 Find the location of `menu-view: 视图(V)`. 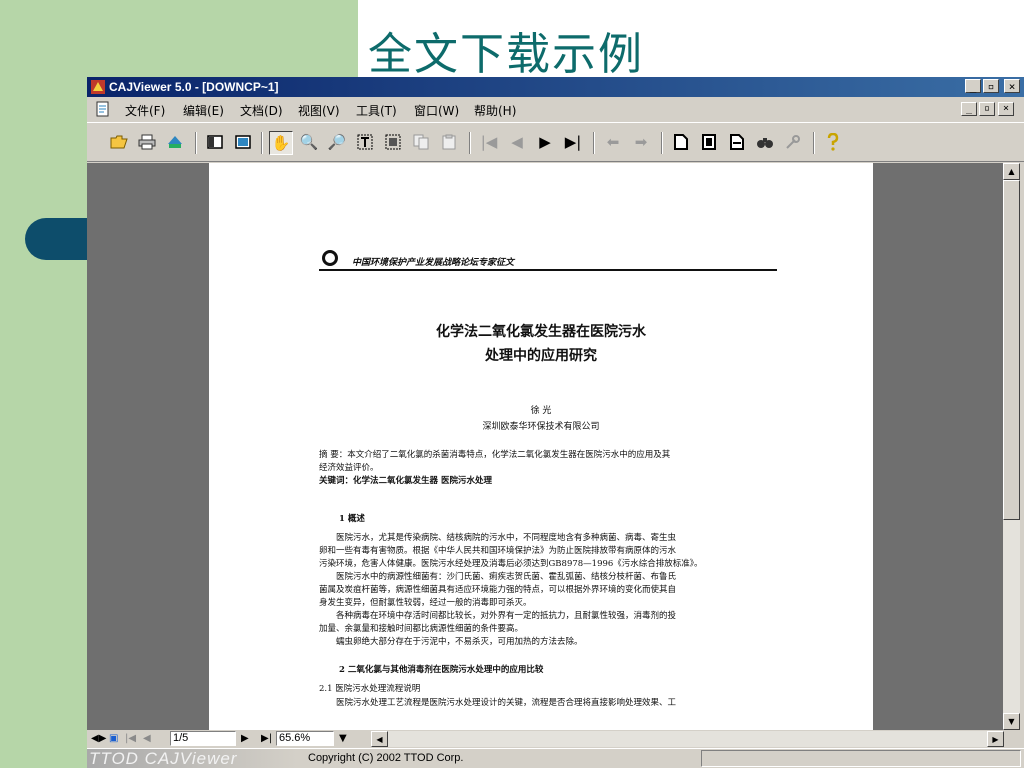

menu-view: 视图(V) is located at coordinates (319, 110).